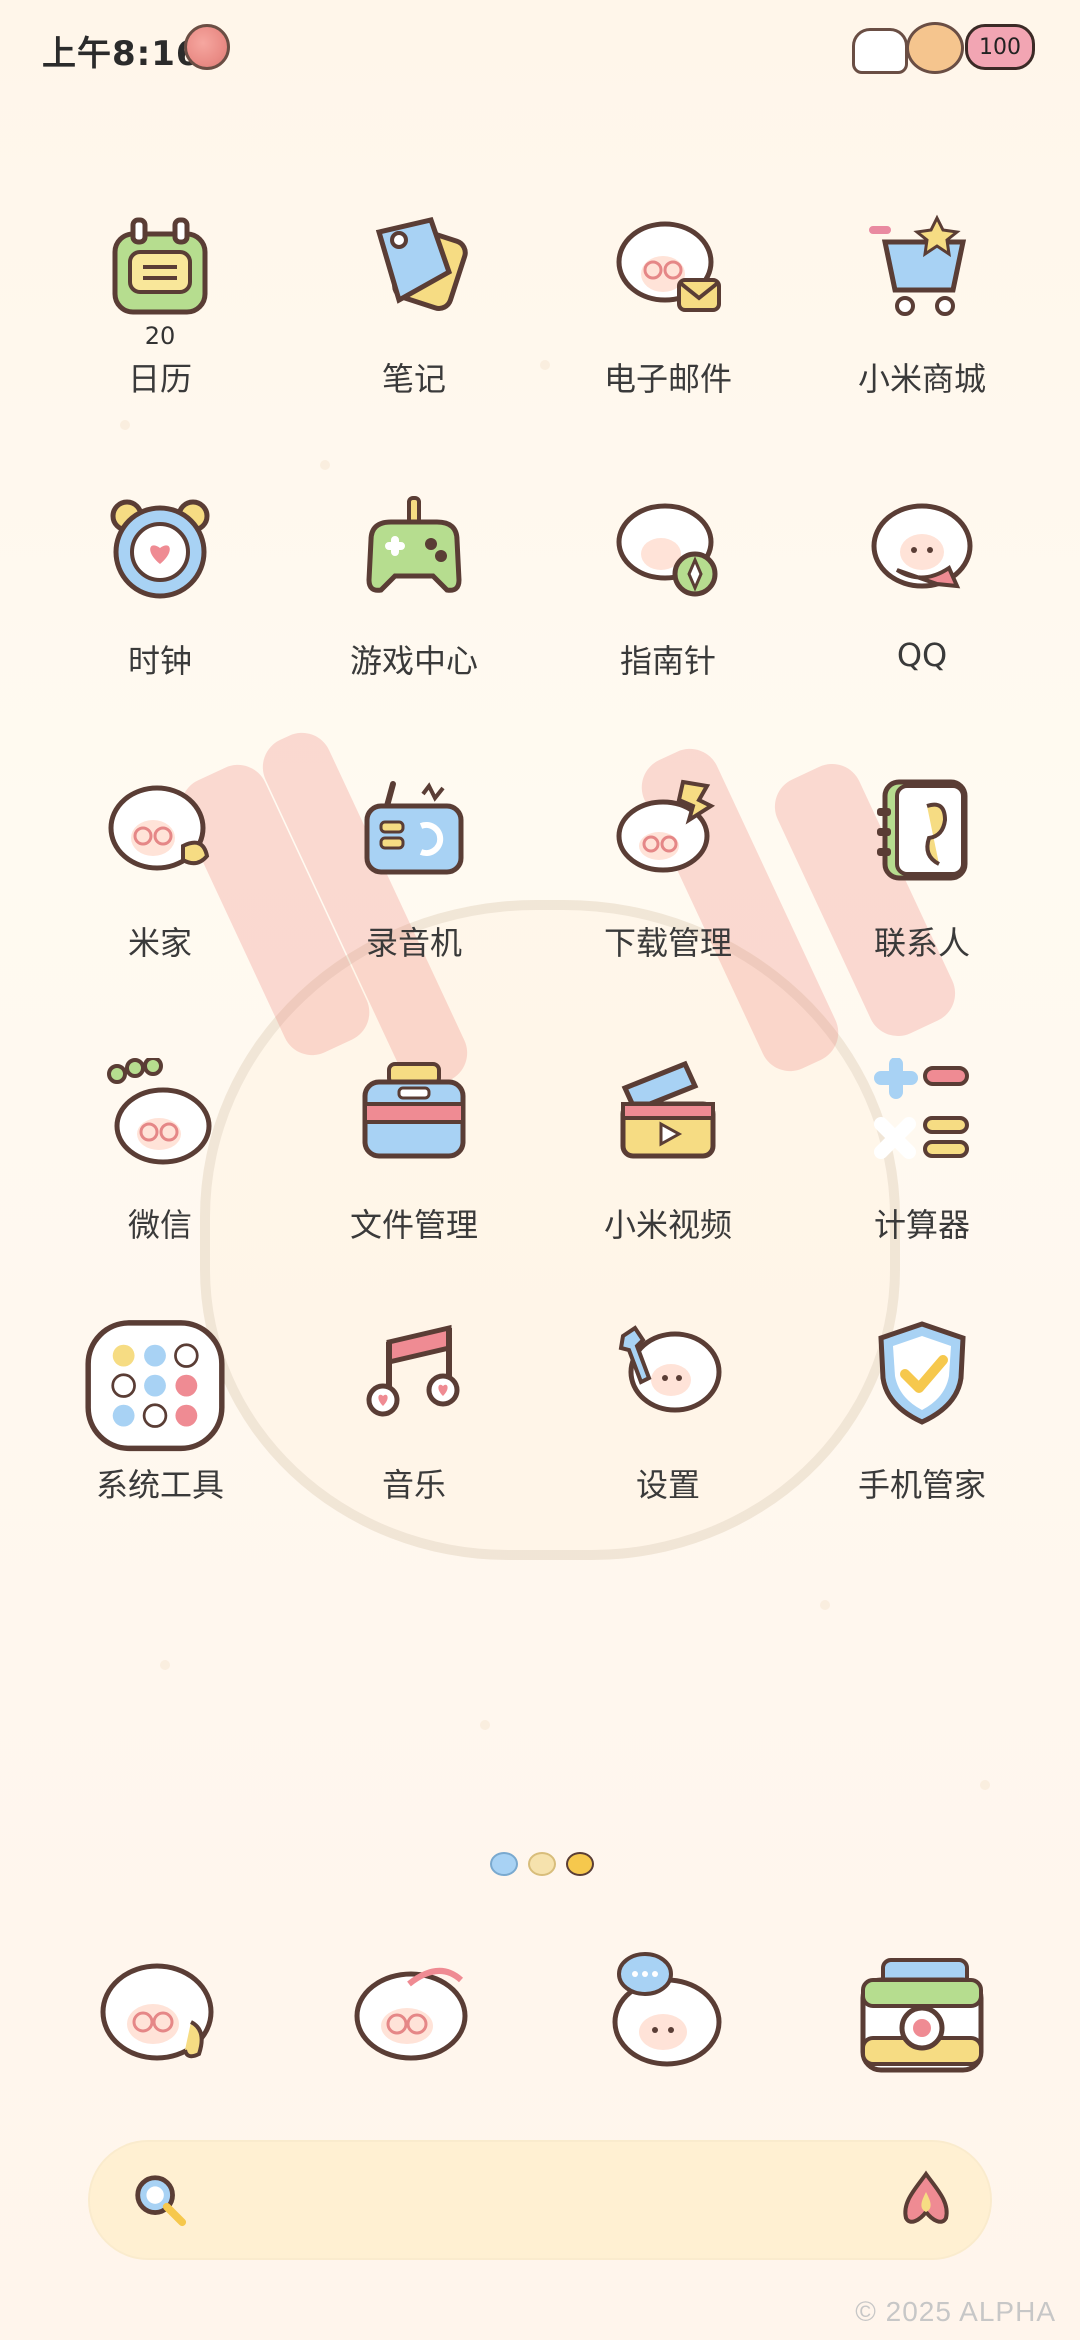 The height and width of the screenshot is (2340, 1080). Describe the element at coordinates (160, 1173) in the screenshot. I see `app-wechat: 微信` at that location.